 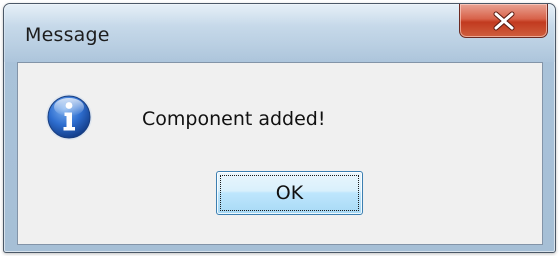 I want to click on message-text: Component added!, so click(x=234, y=119).